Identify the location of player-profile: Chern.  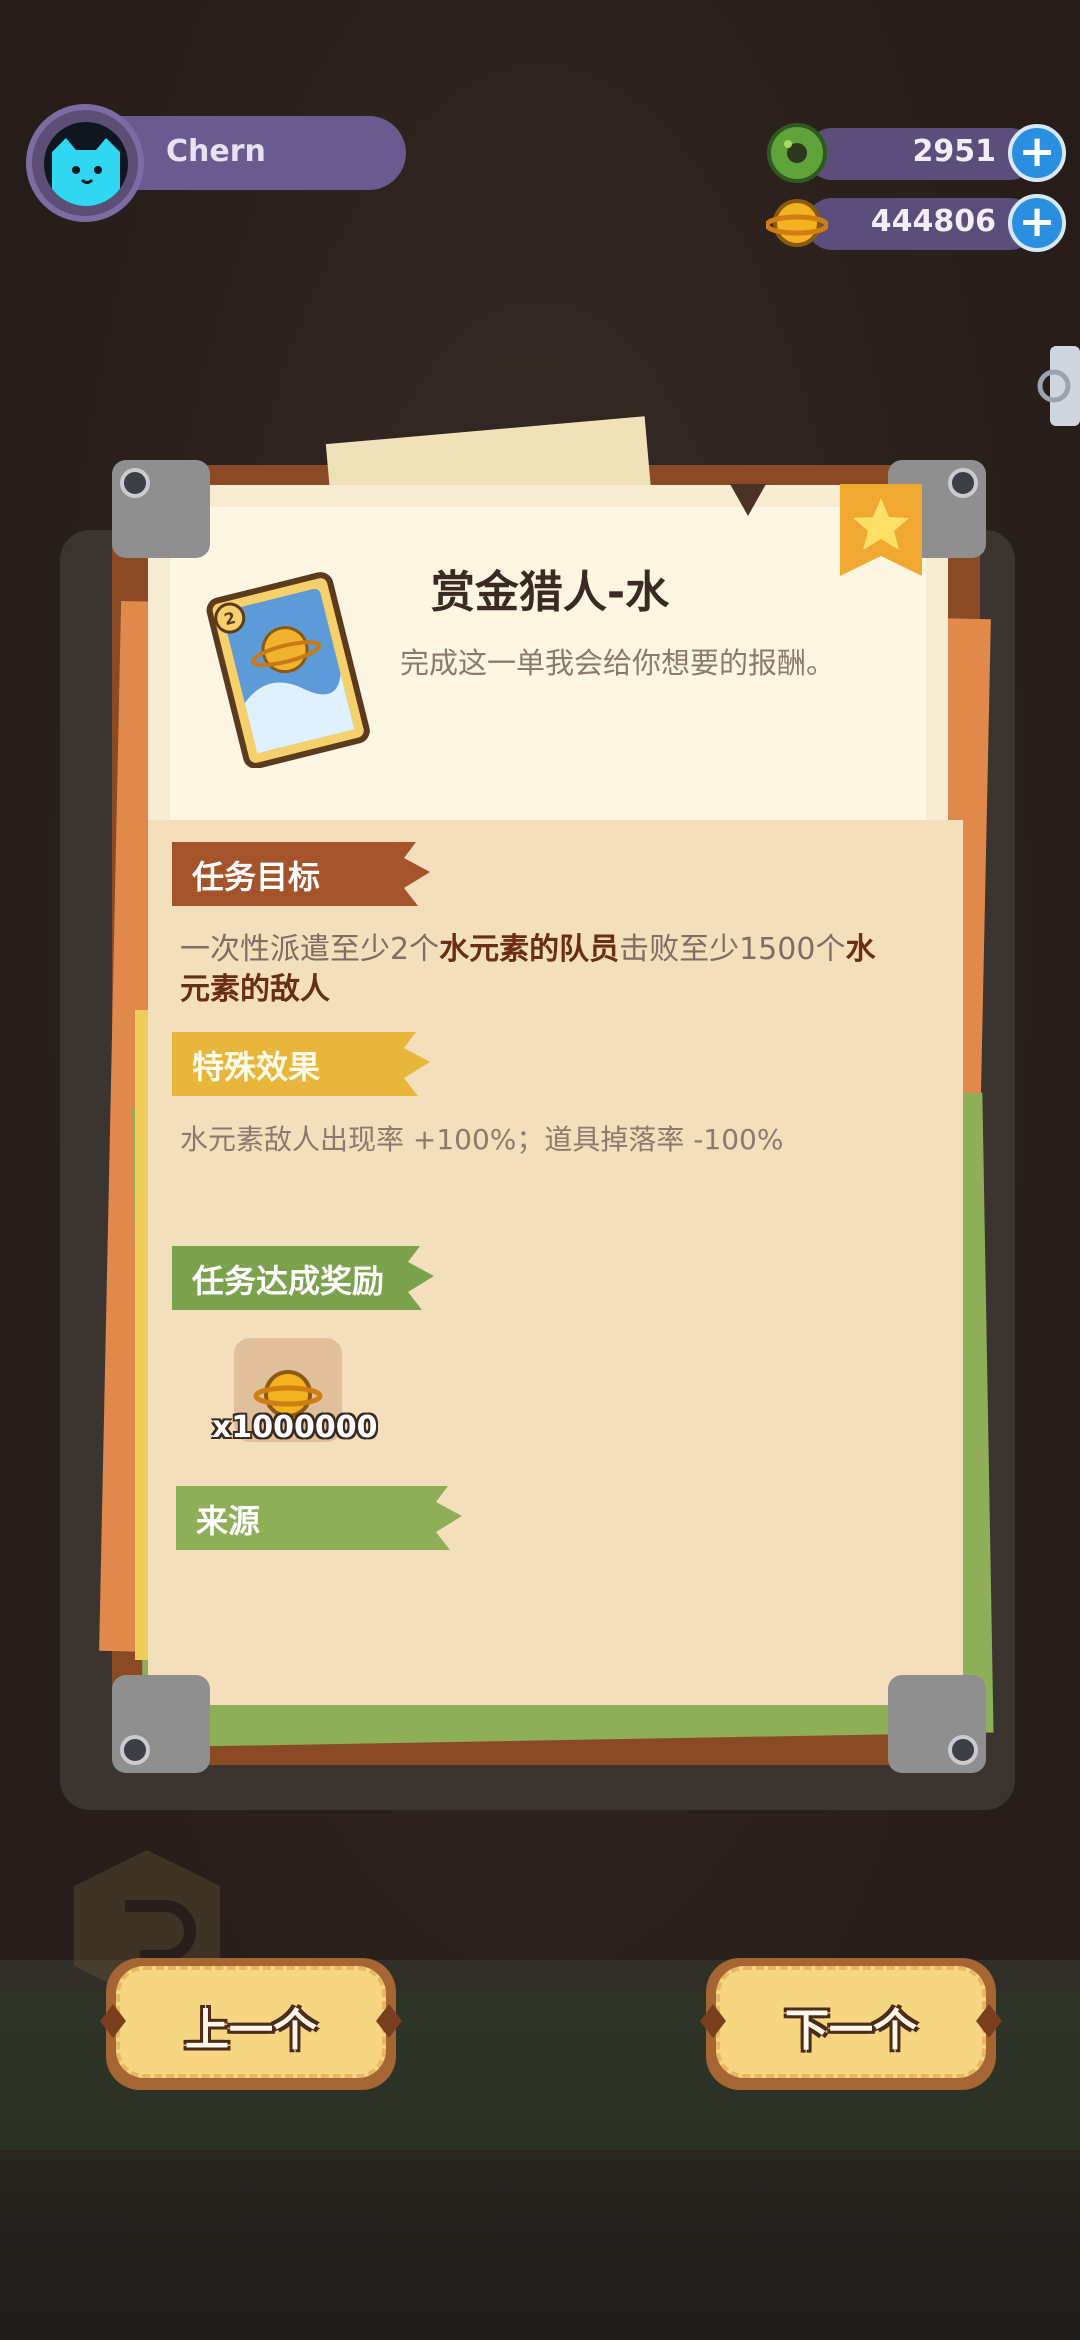
(211, 169).